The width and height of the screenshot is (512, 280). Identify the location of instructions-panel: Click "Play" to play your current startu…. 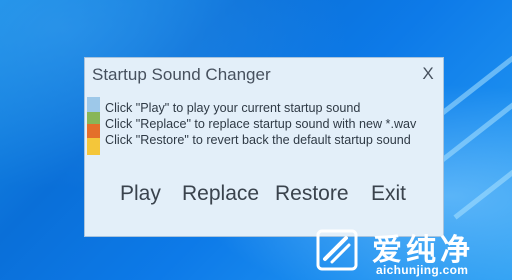
(264, 125).